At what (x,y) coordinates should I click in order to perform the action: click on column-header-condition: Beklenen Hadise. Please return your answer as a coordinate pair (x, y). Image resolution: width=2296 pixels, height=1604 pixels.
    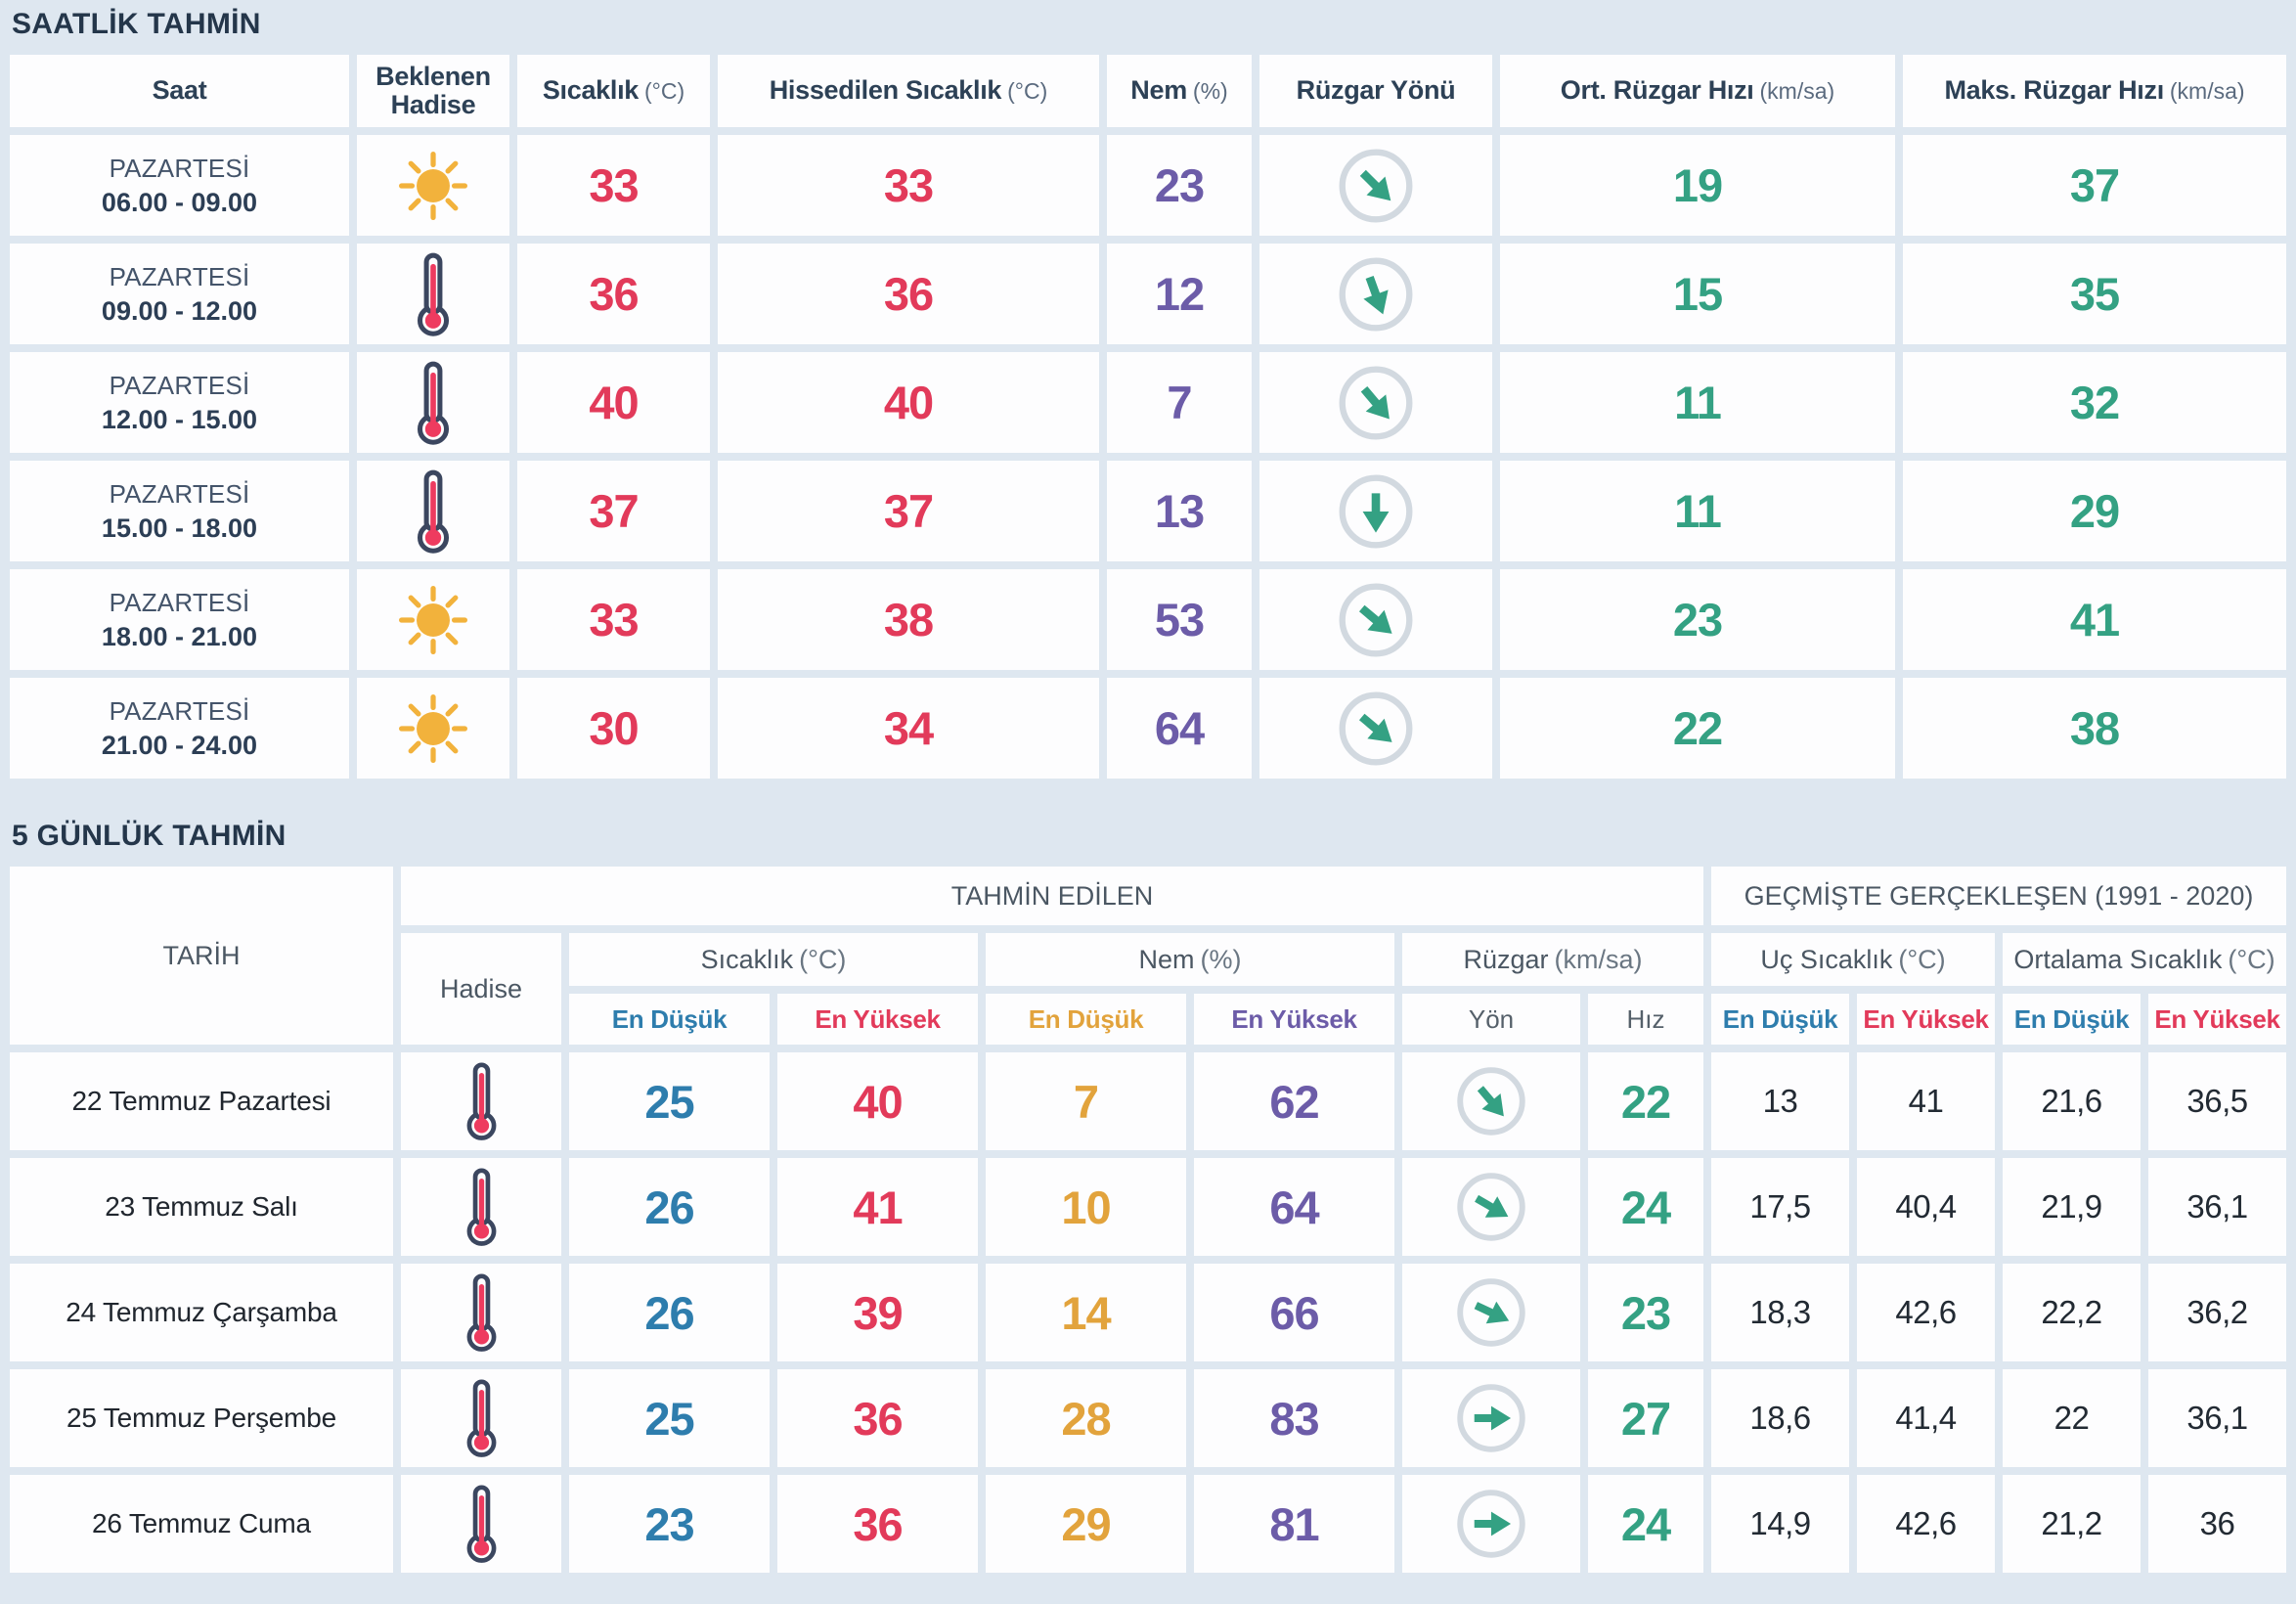
    Looking at the image, I should click on (433, 91).